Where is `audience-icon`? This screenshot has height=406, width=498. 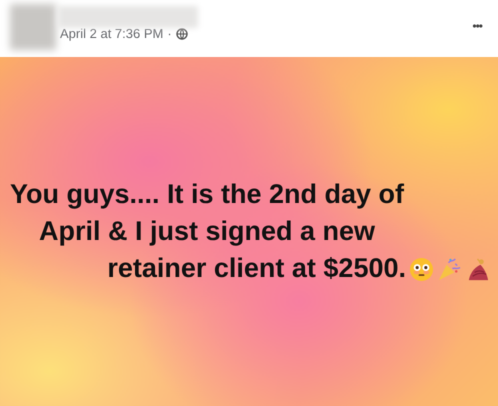 audience-icon is located at coordinates (182, 34).